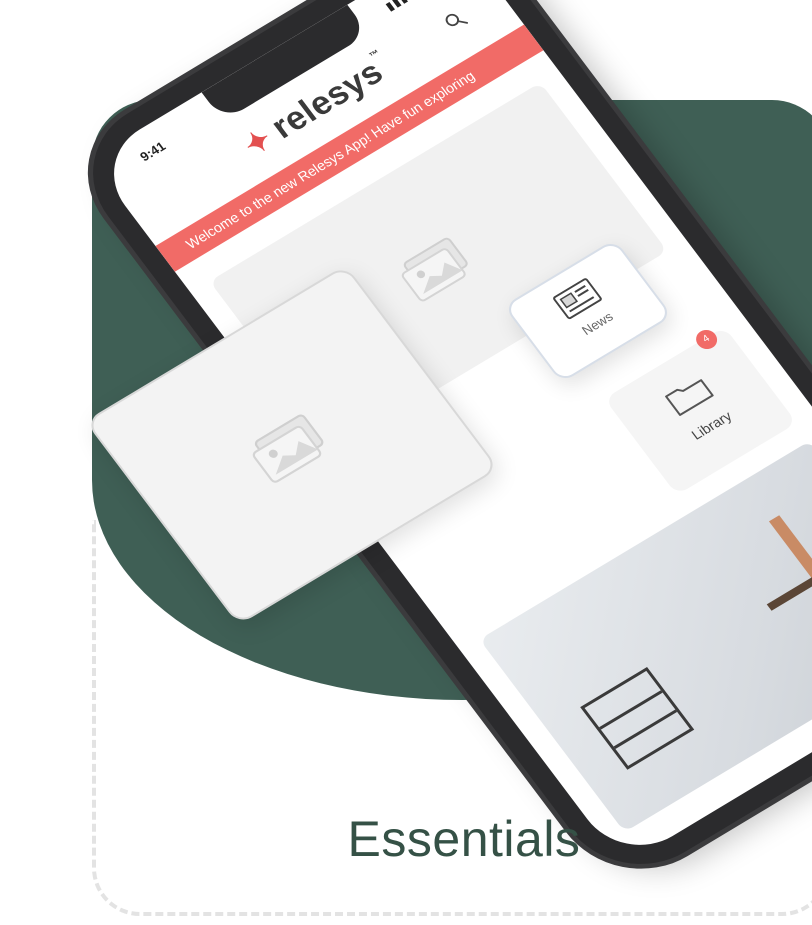 The height and width of the screenshot is (925, 812). What do you see at coordinates (706, 339) in the screenshot?
I see `library-badge: 4` at bounding box center [706, 339].